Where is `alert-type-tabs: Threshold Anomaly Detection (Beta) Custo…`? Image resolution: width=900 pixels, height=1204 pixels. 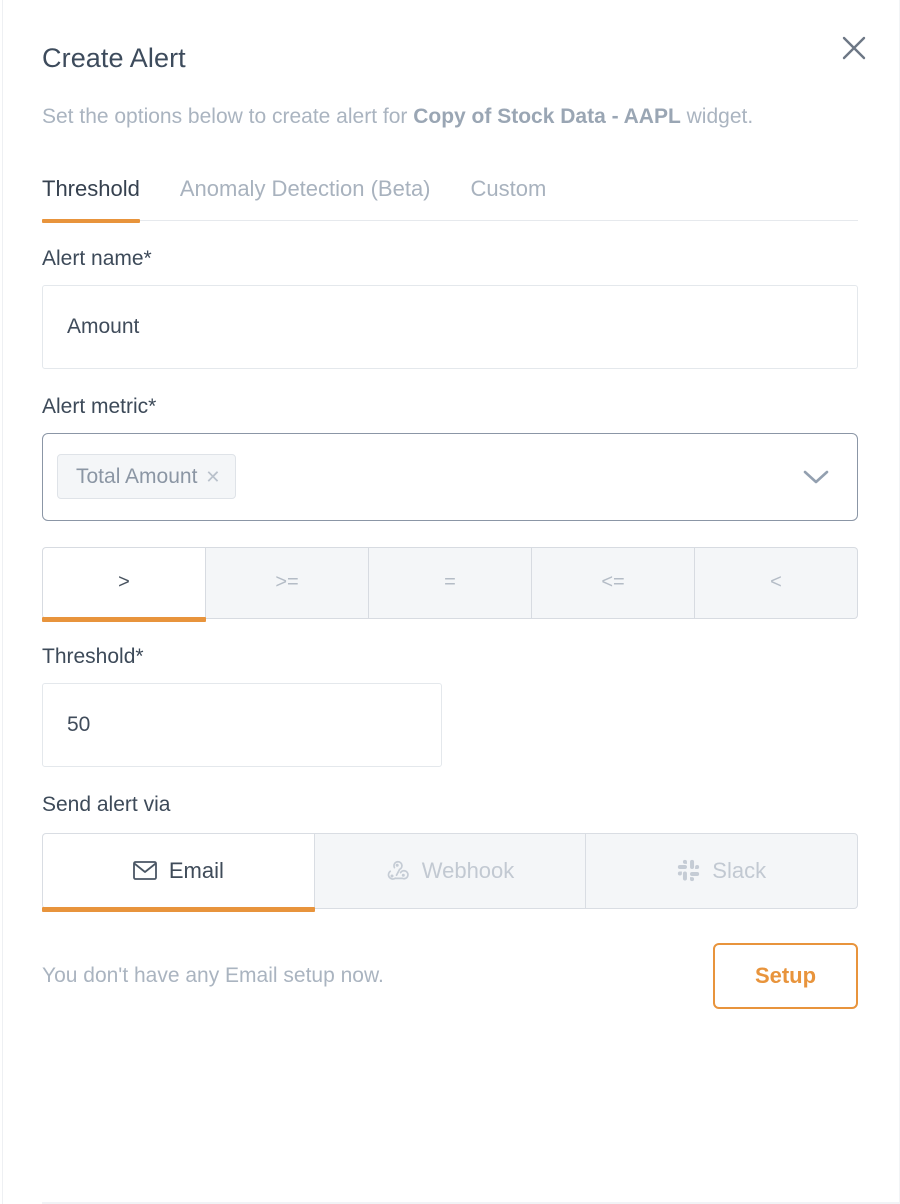 alert-type-tabs: Threshold Anomaly Detection (Beta) Custo… is located at coordinates (450, 199).